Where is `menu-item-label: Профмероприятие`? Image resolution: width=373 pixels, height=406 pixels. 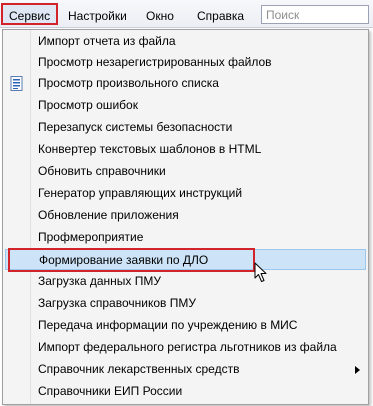
menu-item-label: Профмероприятие is located at coordinates (91, 237).